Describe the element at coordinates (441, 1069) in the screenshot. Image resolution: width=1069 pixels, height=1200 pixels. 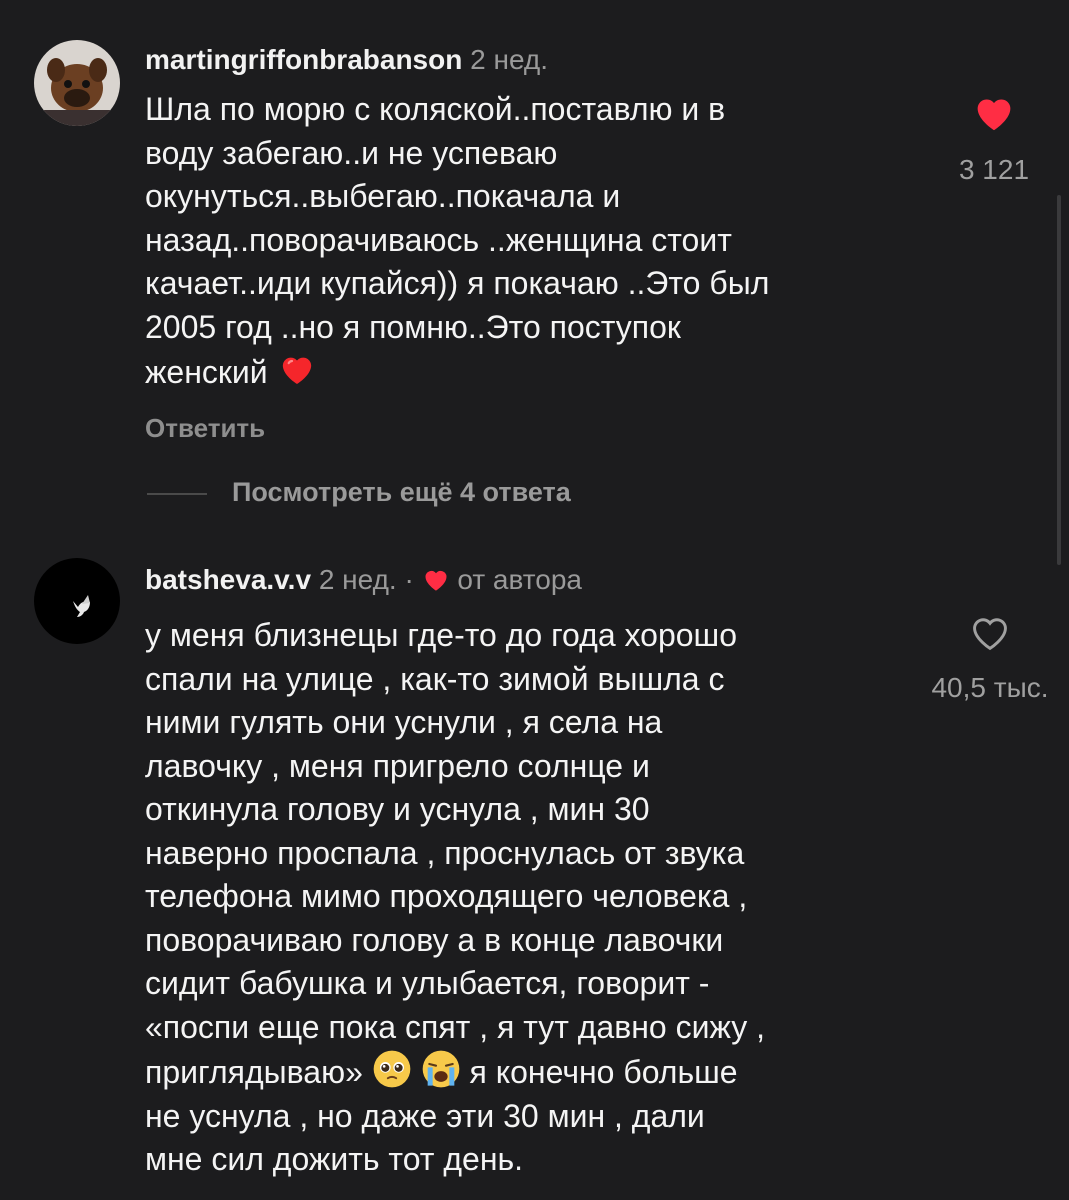
I see `loudly-crying-face-emoji` at that location.